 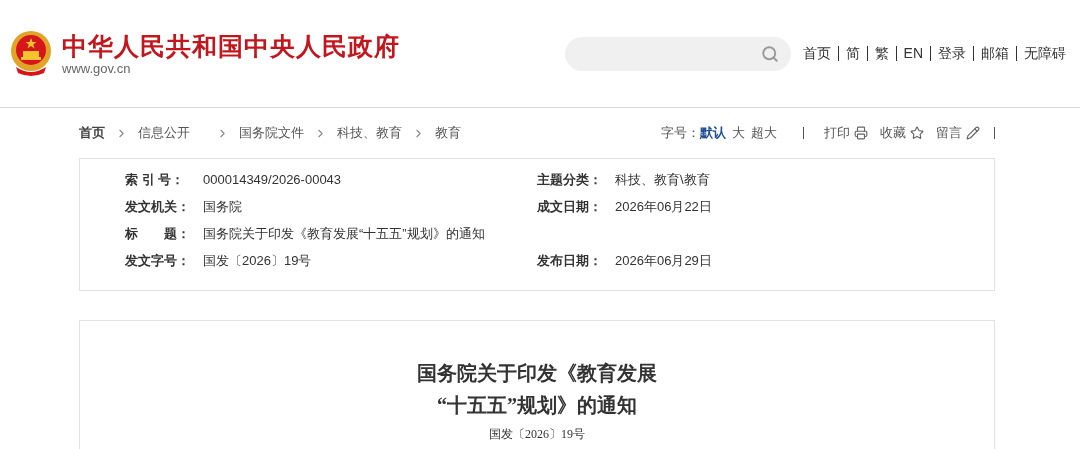 What do you see at coordinates (677, 53) in the screenshot?
I see `search-field` at bounding box center [677, 53].